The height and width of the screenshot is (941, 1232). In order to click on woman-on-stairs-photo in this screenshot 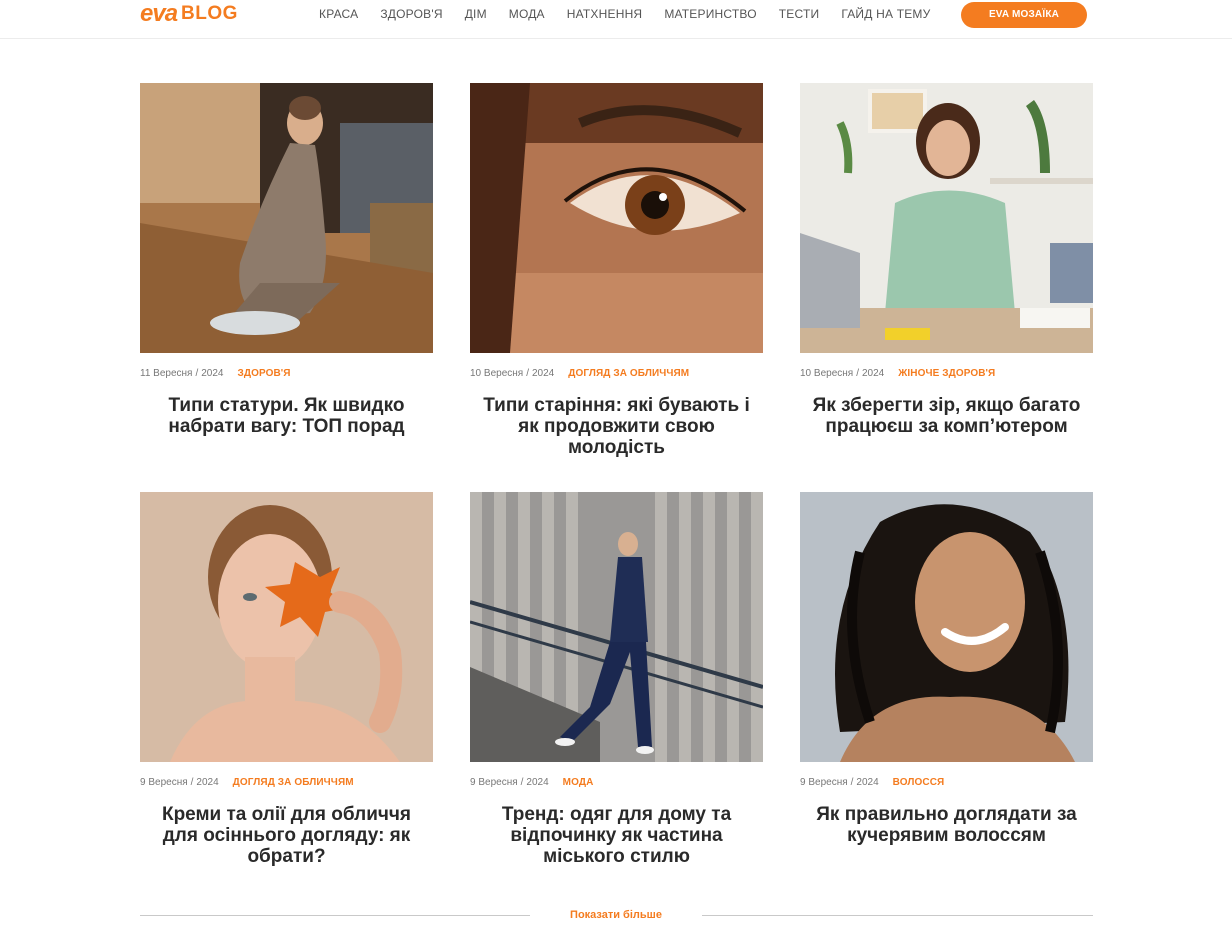, I will do `click(616, 627)`.